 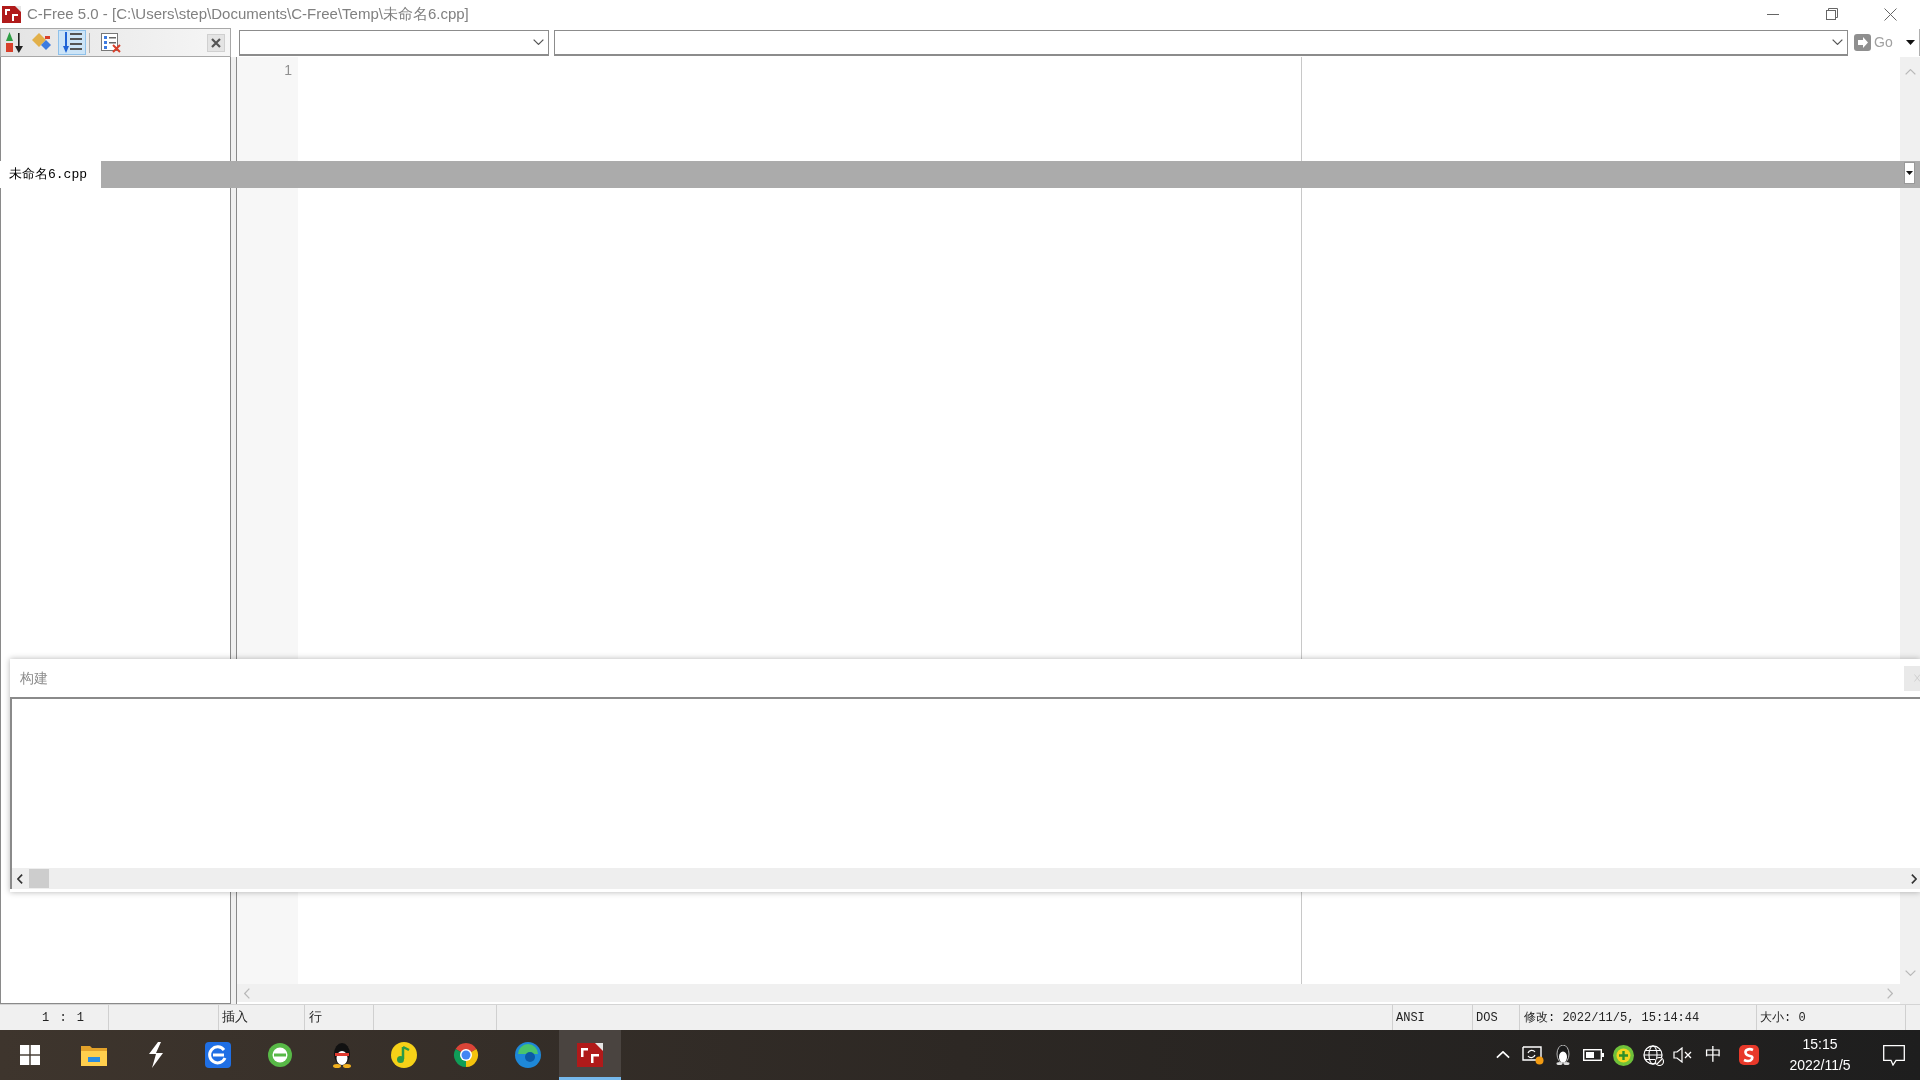 I want to click on music-note-icon, so click(x=404, y=1055).